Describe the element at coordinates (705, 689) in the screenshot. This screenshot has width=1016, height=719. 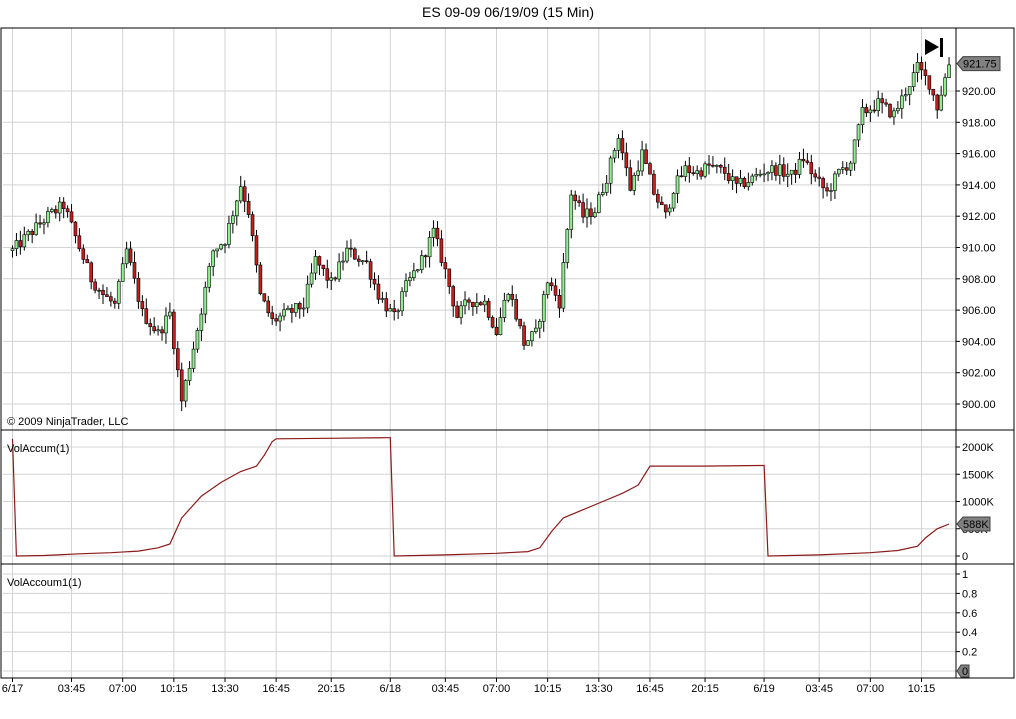
I see `time-tick-label: 20:15` at that location.